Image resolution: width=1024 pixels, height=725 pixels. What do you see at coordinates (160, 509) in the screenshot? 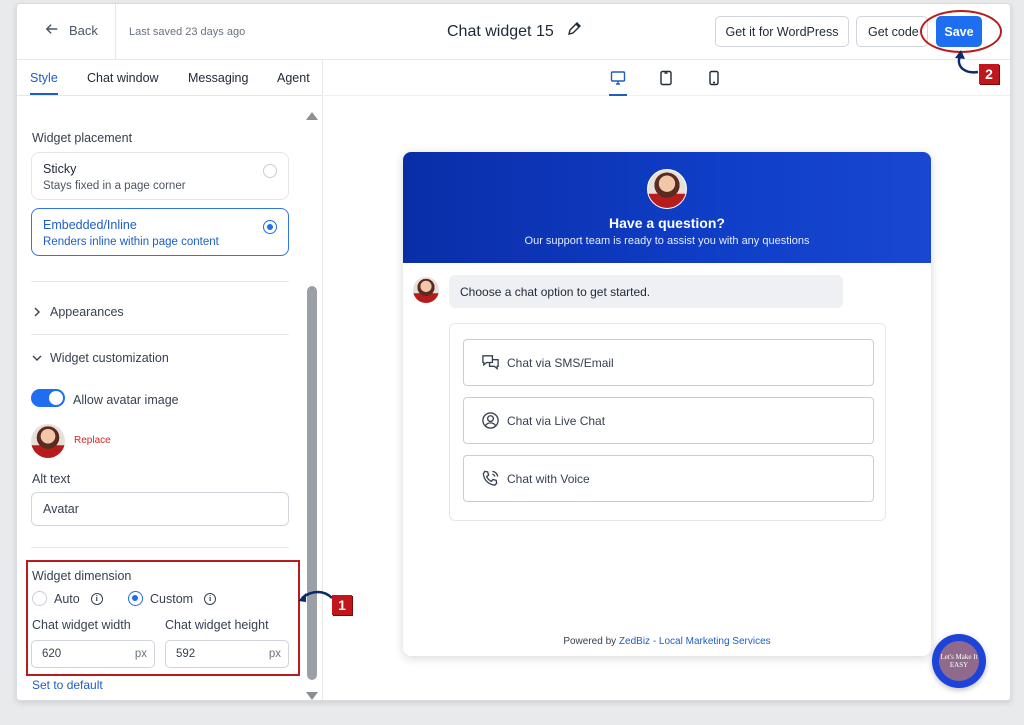
I see `alt-text-input` at bounding box center [160, 509].